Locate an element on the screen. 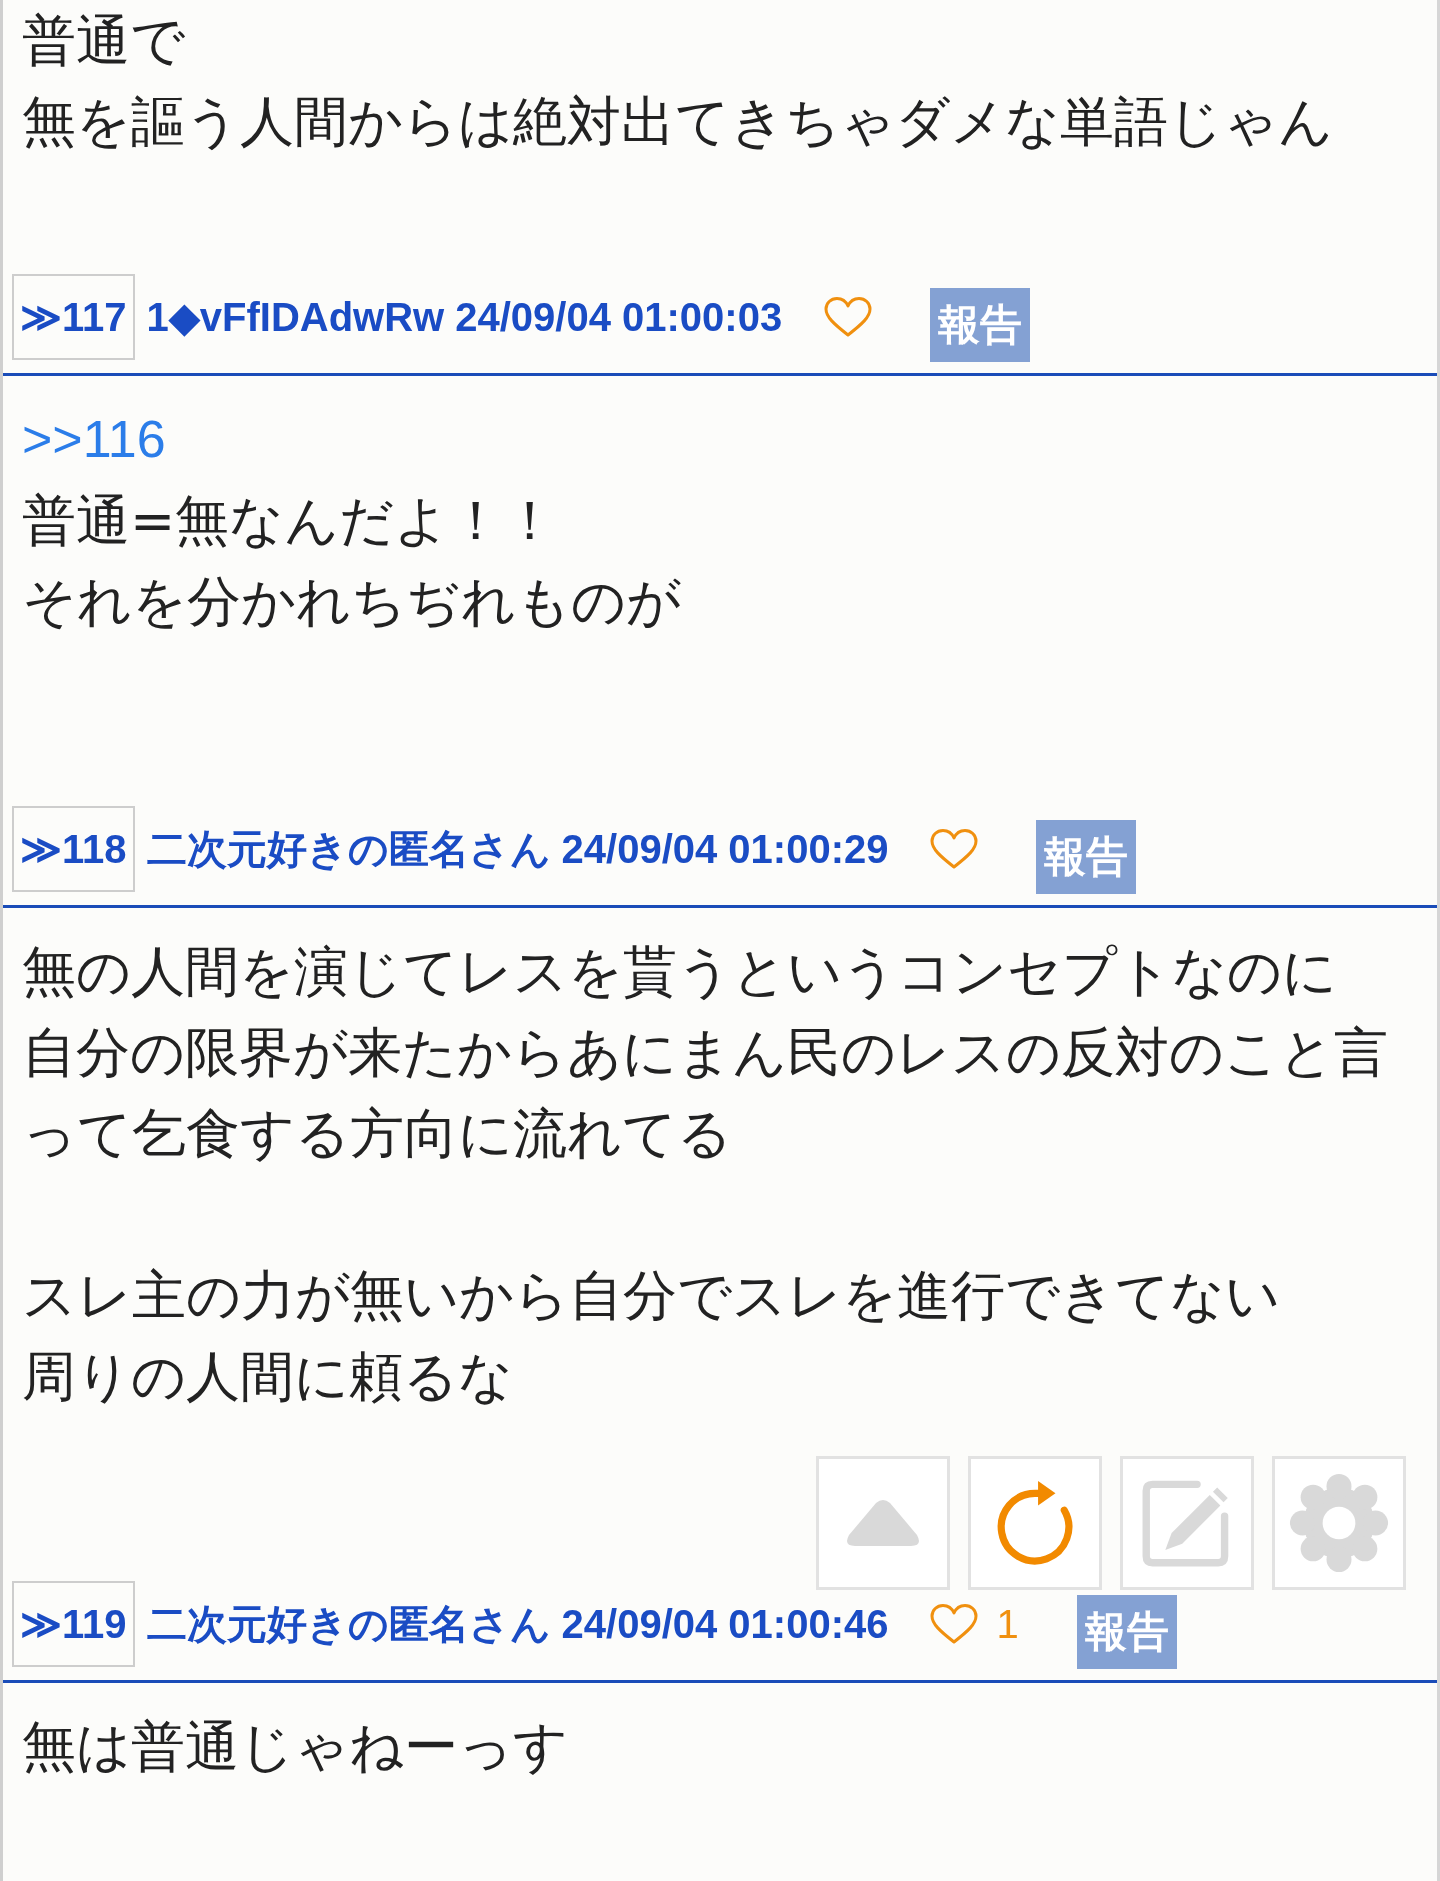  refresh-icon is located at coordinates (1035, 1523).